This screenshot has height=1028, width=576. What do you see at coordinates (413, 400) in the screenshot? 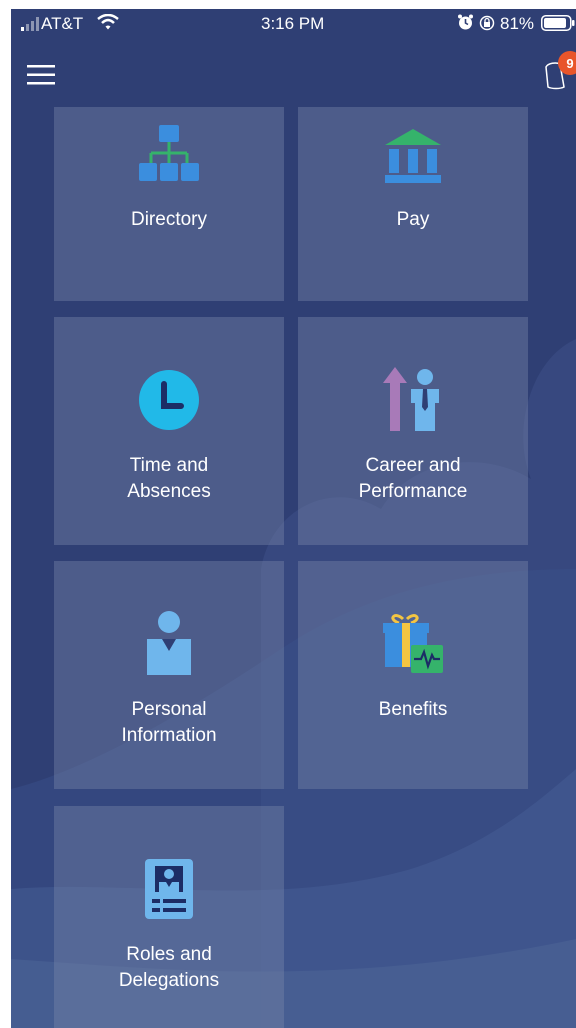
I see `career-growth-icon` at bounding box center [413, 400].